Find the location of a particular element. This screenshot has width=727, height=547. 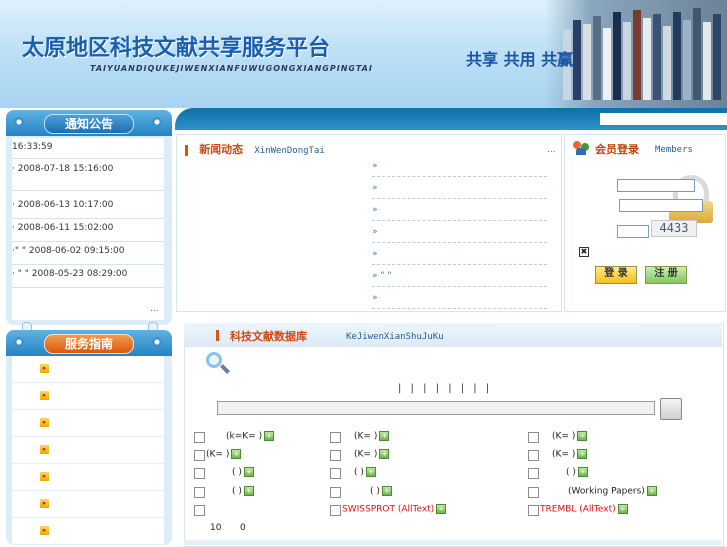

database-footer is located at coordinates (453, 542).